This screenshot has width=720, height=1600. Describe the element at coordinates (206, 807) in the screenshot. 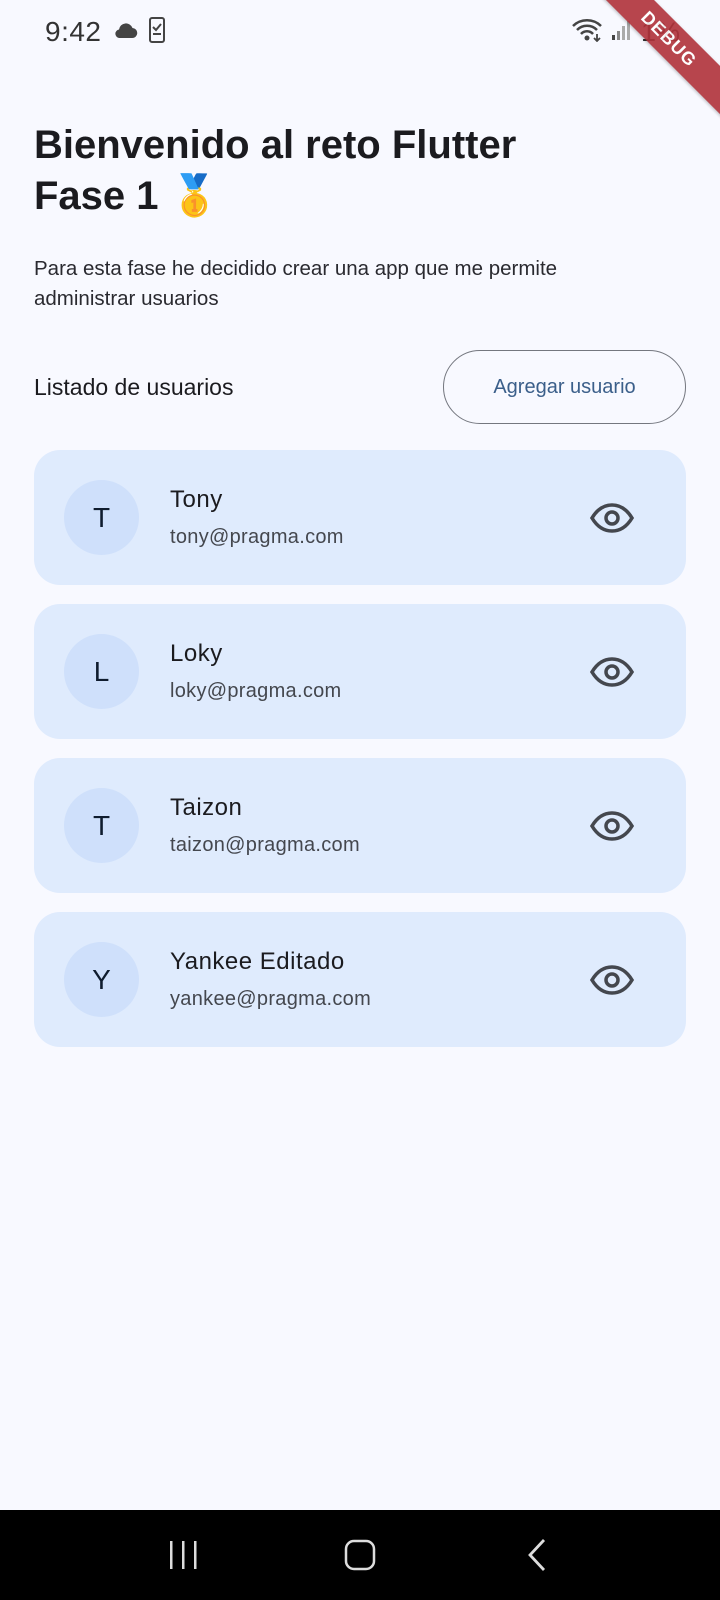

I see `user-name: Taizon` at that location.